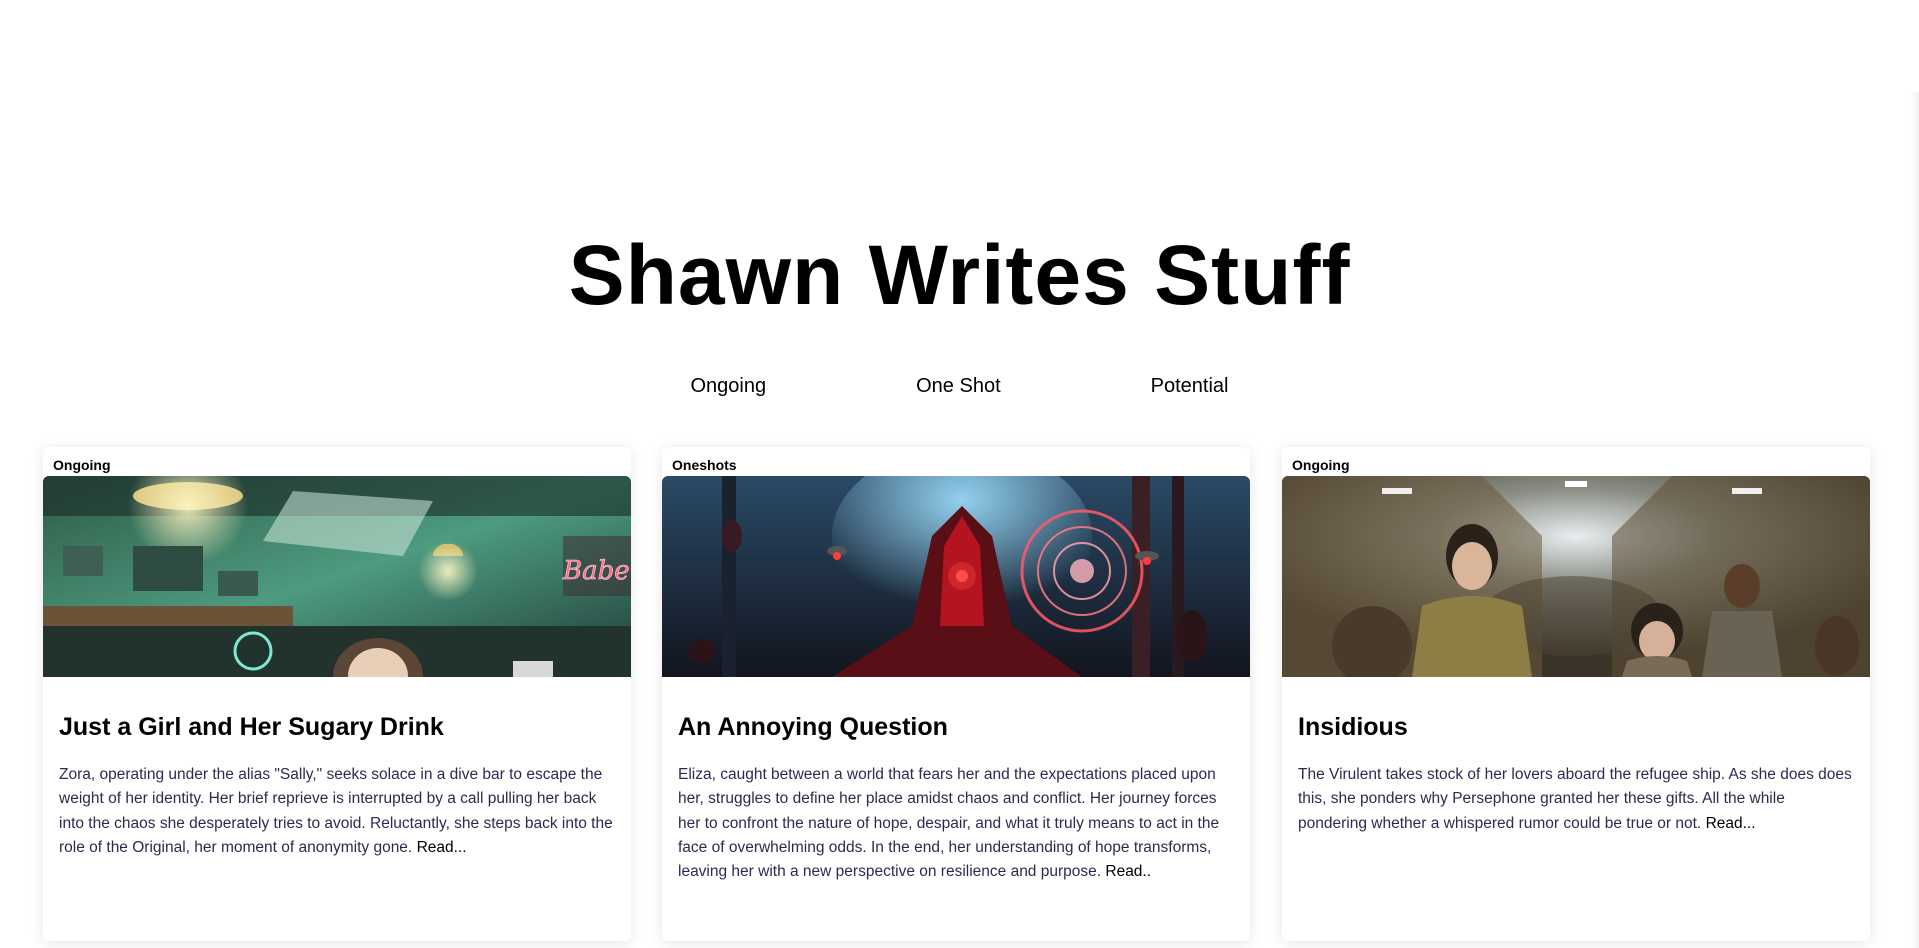 The image size is (1919, 948). Describe the element at coordinates (959, 275) in the screenshot. I see `site-title: Shawn Writes Stuff` at that location.